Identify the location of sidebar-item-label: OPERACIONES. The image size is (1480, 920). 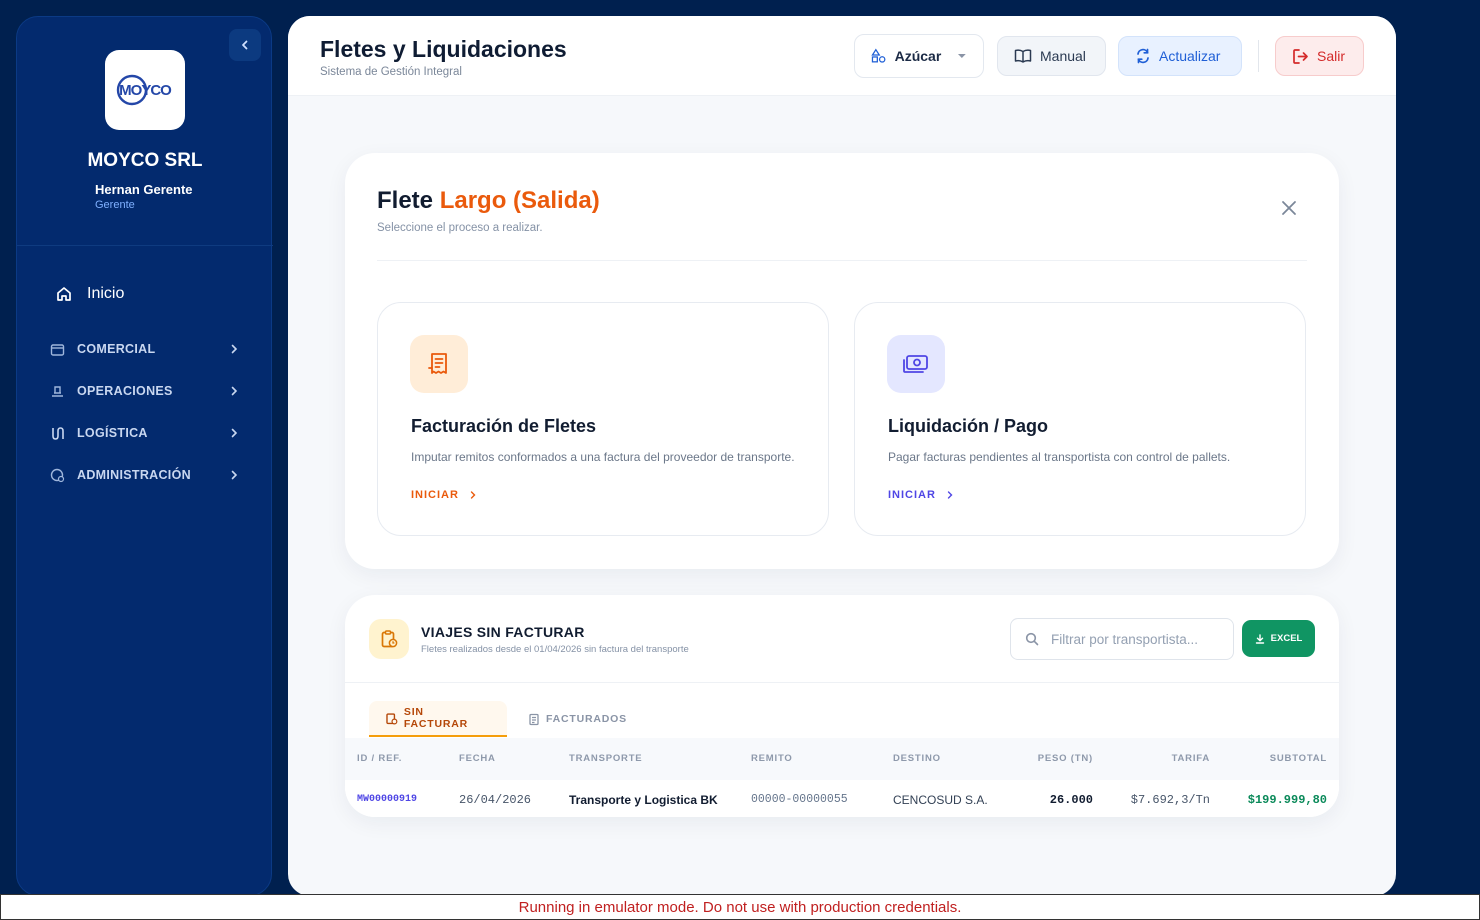
(125, 391).